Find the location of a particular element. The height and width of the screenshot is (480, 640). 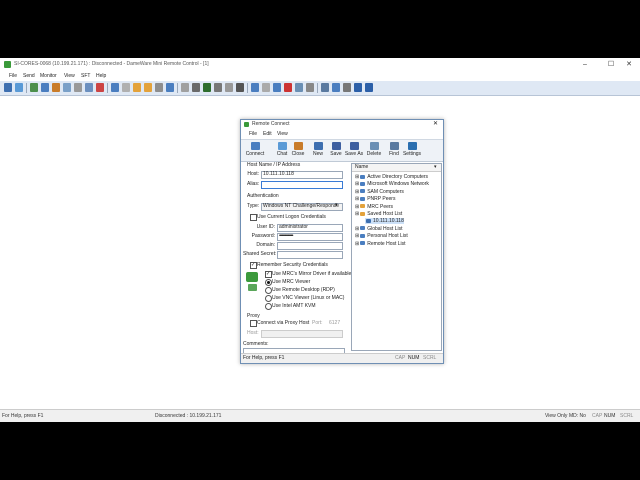

menu-view: View is located at coordinates (69, 76).